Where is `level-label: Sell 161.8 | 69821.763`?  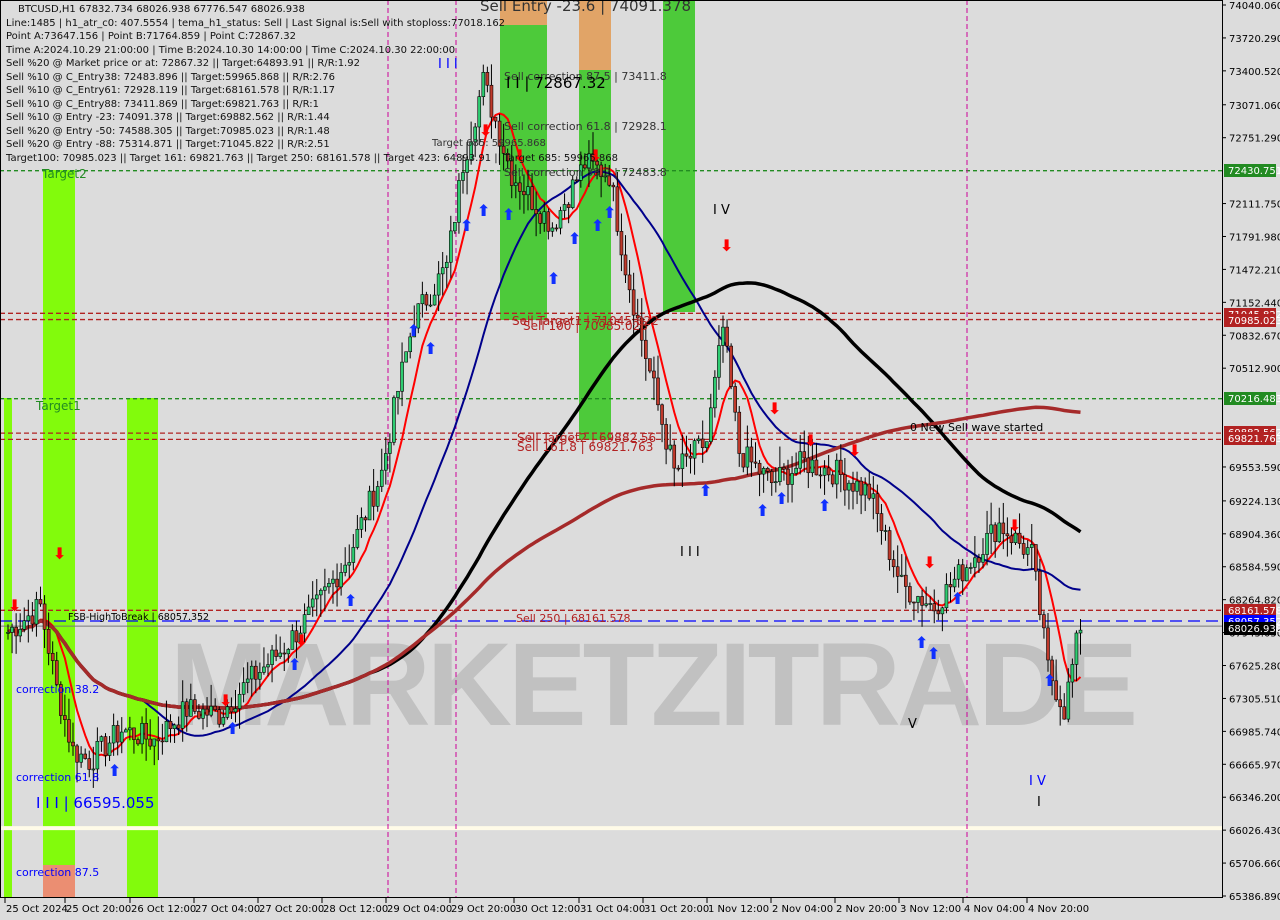
level-label: Sell 161.8 | 69821.763 is located at coordinates (585, 447).